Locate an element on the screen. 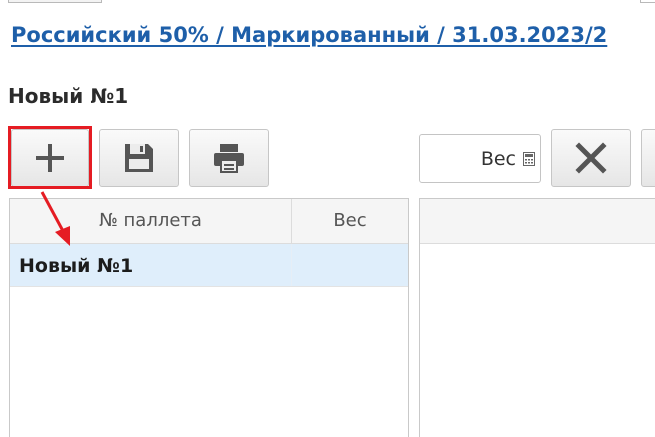 The image size is (655, 437). table-row: Новый №1 is located at coordinates (209, 265).